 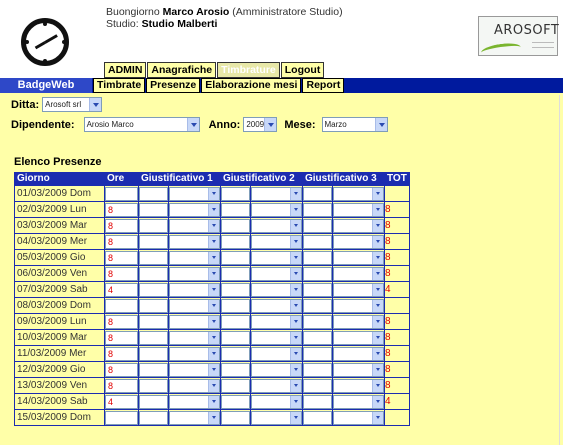 I want to click on scrollbar, so click(x=561, y=270).